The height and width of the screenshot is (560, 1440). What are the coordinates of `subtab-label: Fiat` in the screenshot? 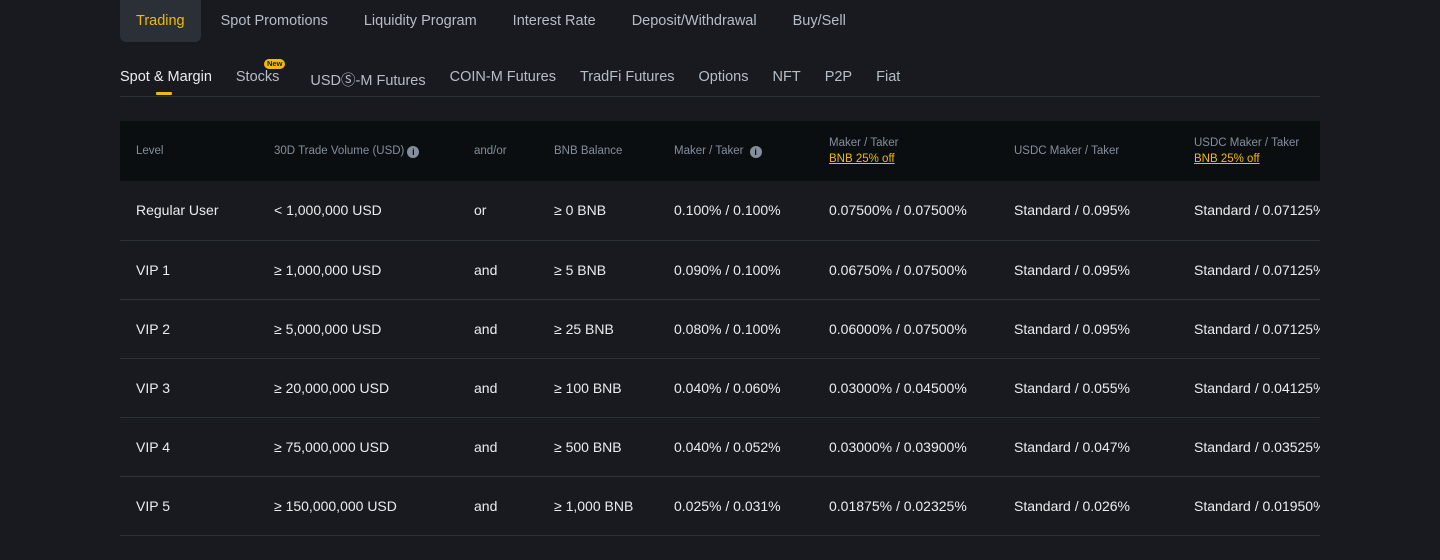 It's located at (888, 77).